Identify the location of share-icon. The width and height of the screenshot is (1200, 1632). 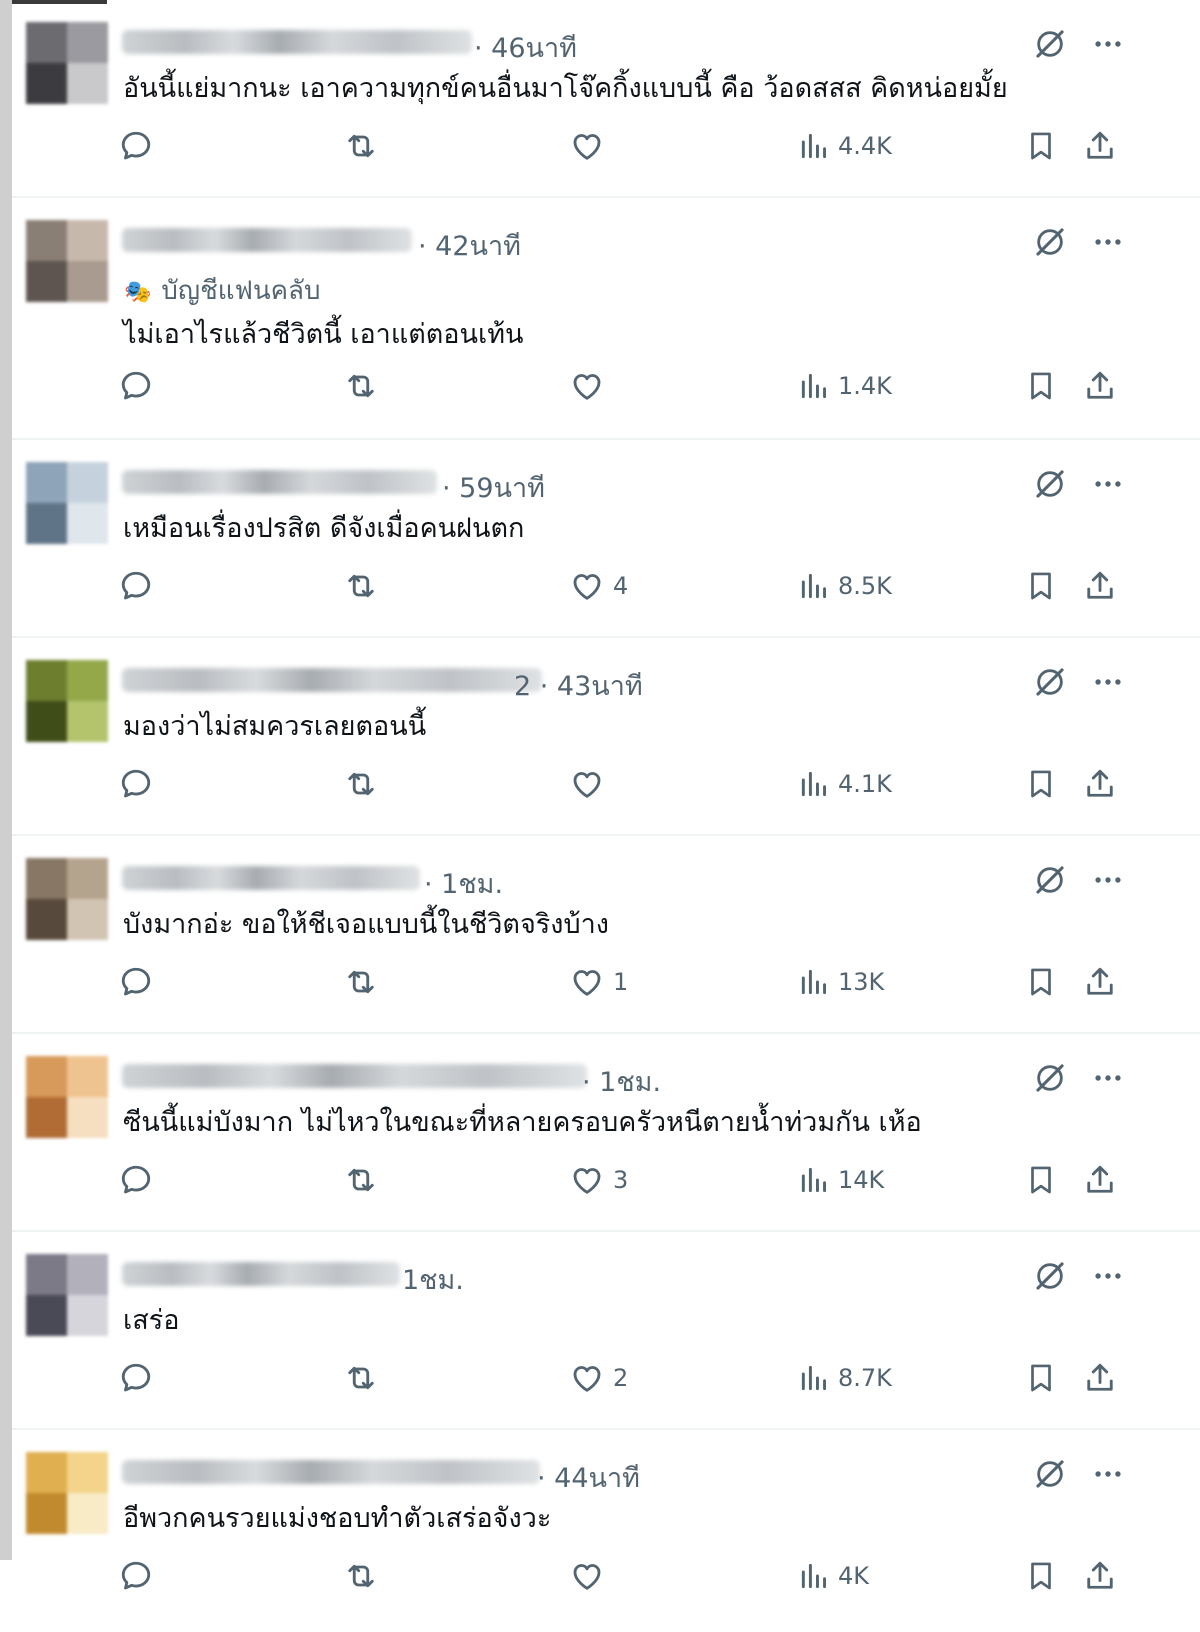
(1100, 784).